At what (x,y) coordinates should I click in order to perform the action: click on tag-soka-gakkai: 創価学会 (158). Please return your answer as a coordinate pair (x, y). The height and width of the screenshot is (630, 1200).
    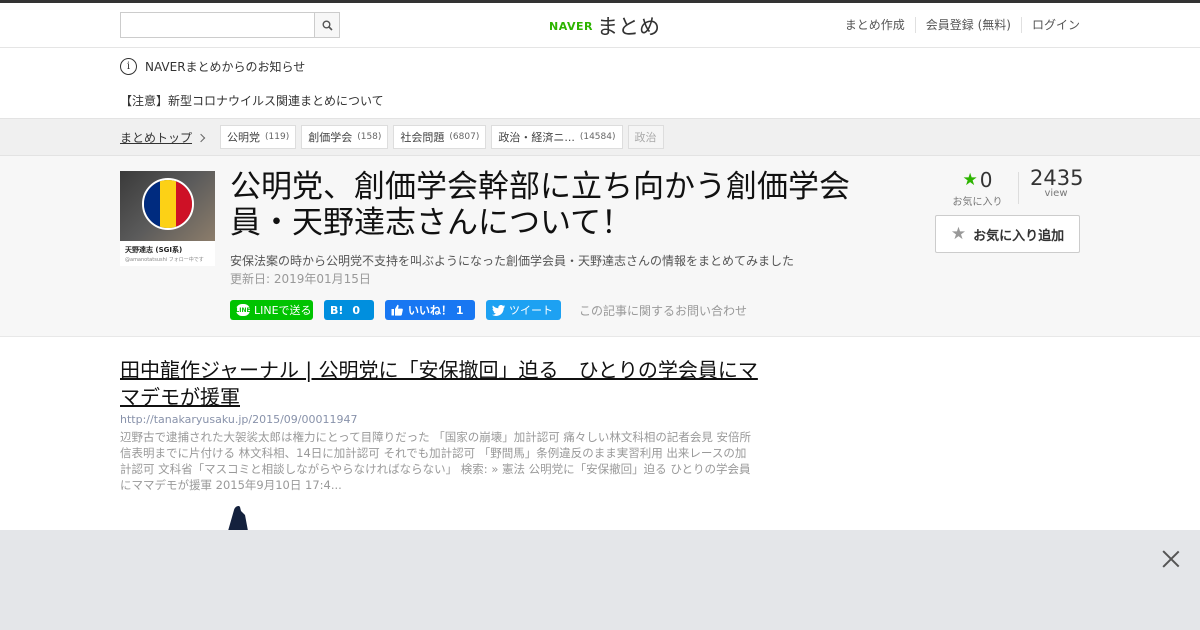
    Looking at the image, I should click on (345, 137).